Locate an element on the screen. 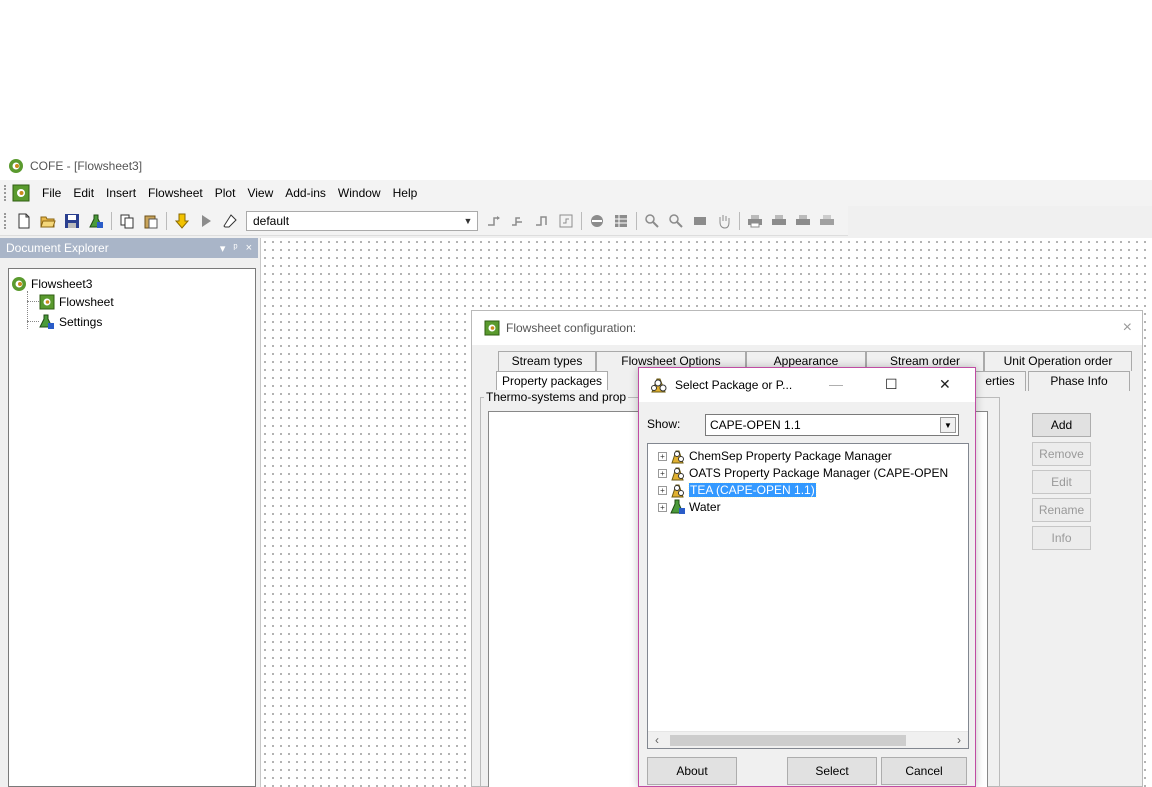 This screenshot has width=1152, height=787. tab-compound-properties: erties is located at coordinates (1000, 381).